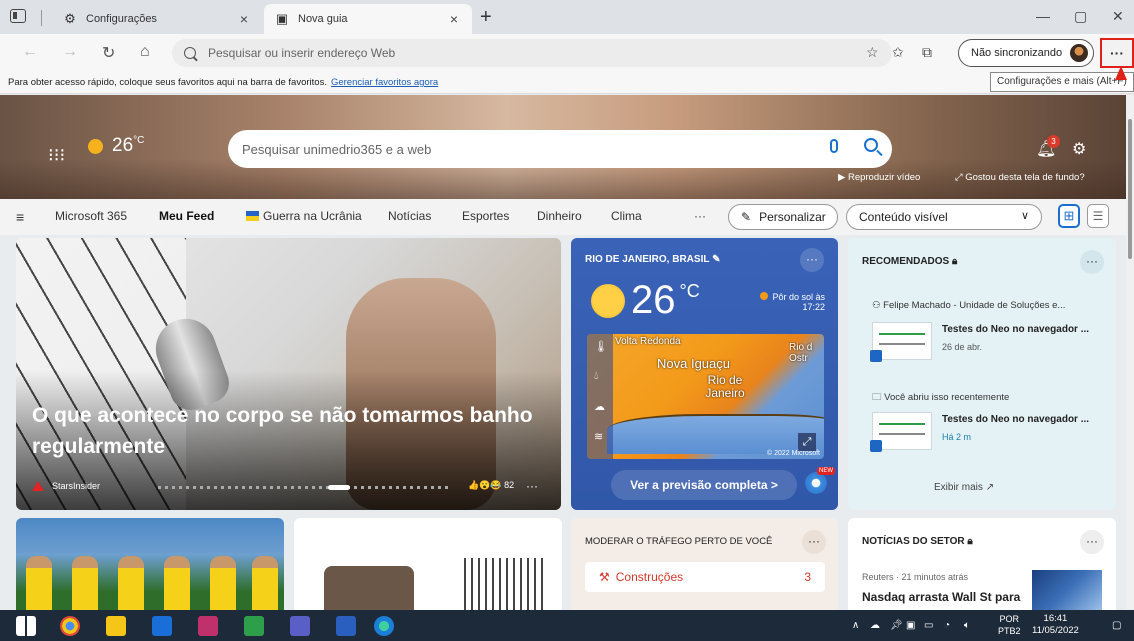 The width and height of the screenshot is (1134, 641). Describe the element at coordinates (304, 216) in the screenshot. I see `feed-tab-ukraine: Guerra na Ucrânia` at that location.